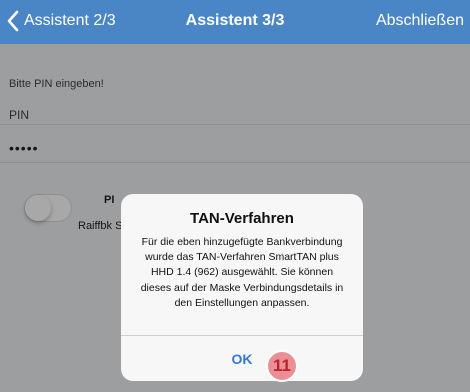 This screenshot has width=470, height=392. What do you see at coordinates (242, 218) in the screenshot?
I see `alert-title: TAN-Verfahren` at bounding box center [242, 218].